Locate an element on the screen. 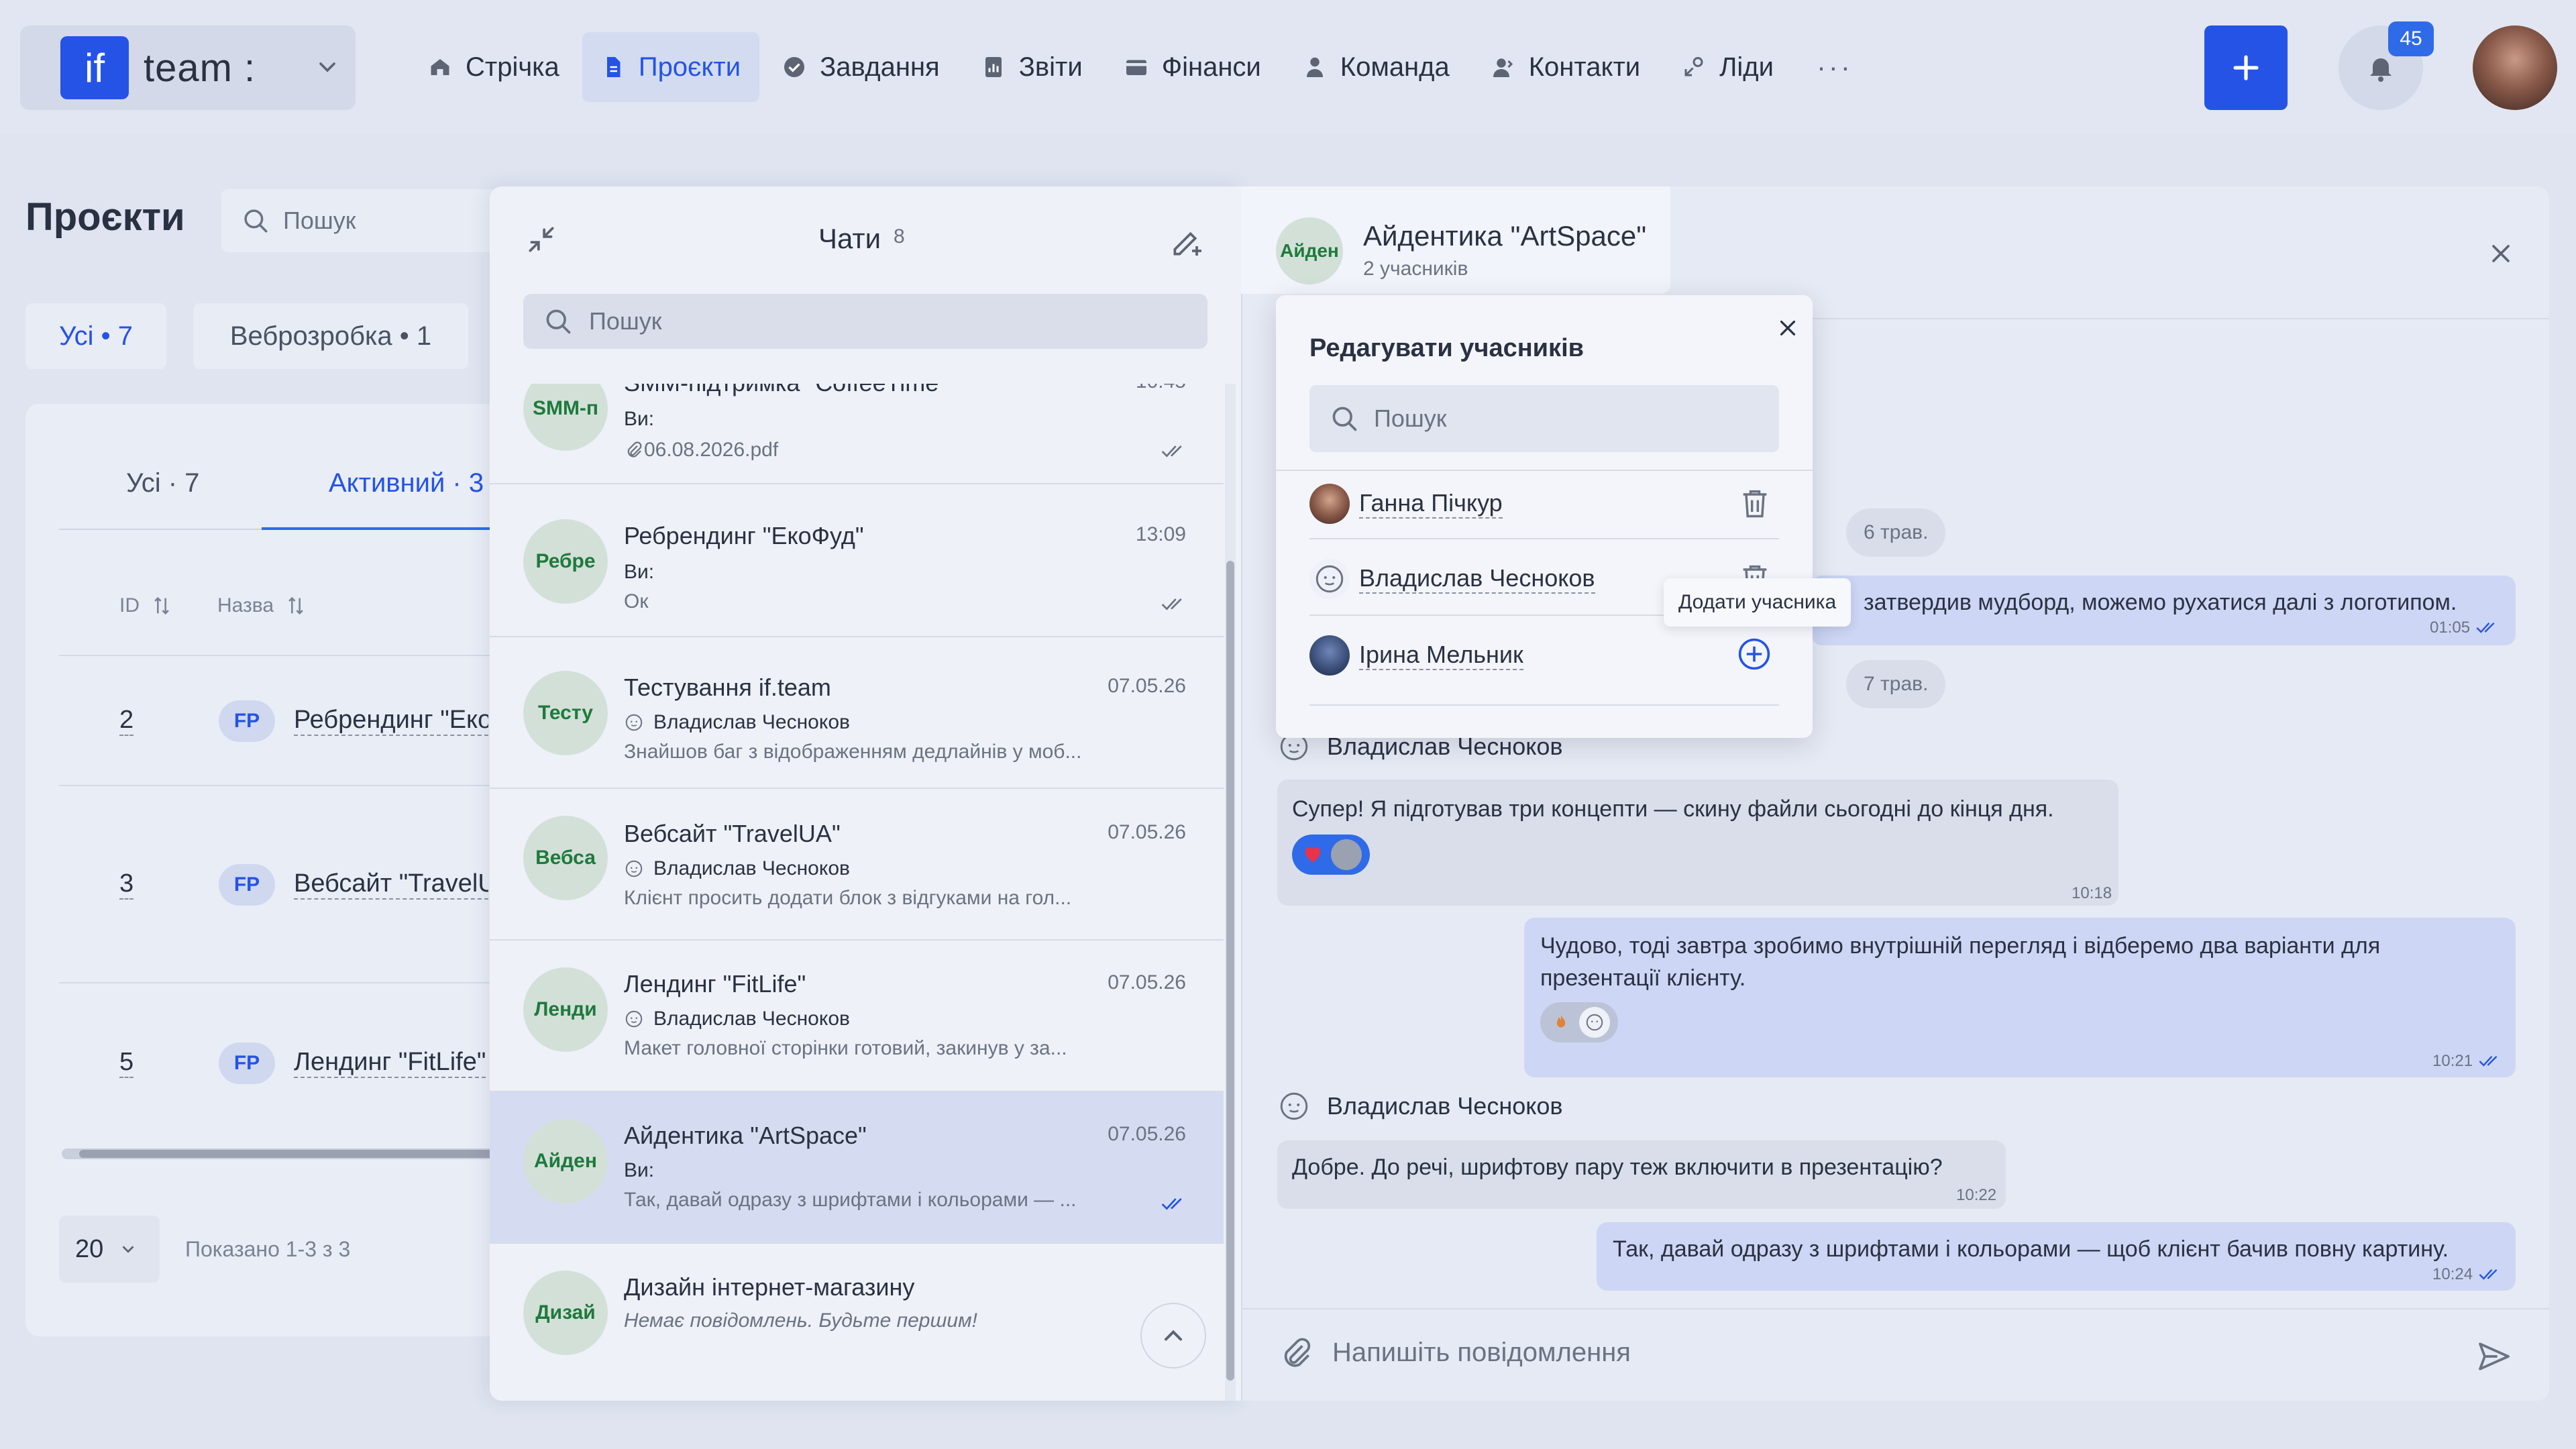  chat-sender: Ви: is located at coordinates (639, 419).